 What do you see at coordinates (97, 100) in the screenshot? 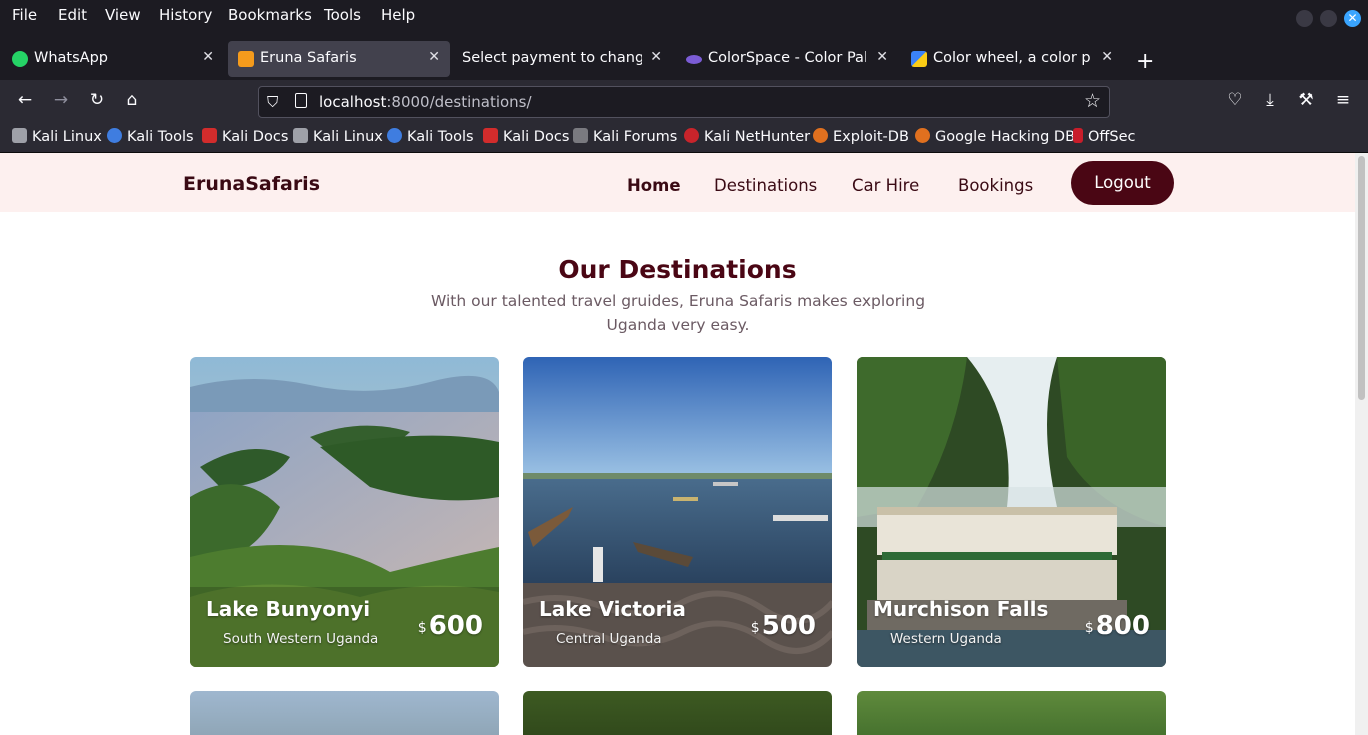
I see `reload-icon: ↻` at bounding box center [97, 100].